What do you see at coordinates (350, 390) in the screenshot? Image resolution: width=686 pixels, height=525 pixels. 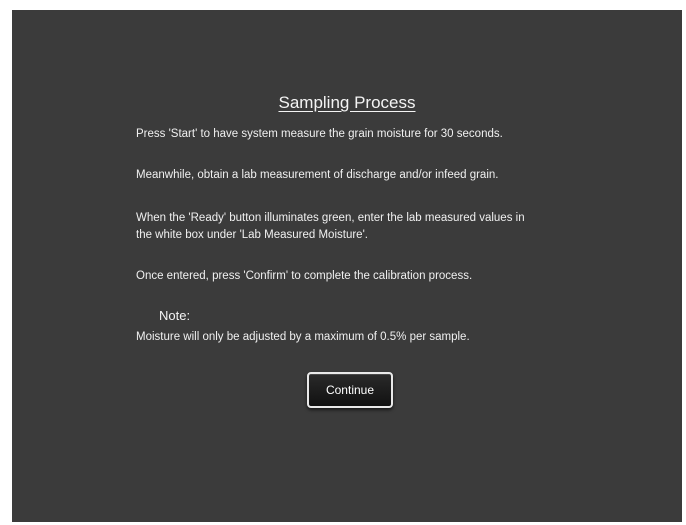 I see `continue-button: Continue` at bounding box center [350, 390].